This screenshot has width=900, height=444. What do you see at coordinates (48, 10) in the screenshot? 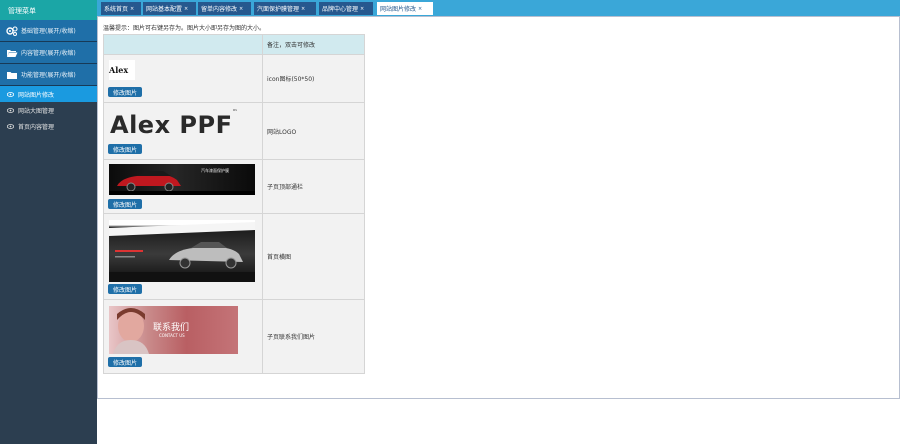
I see `sidebar-title: 管理菜单` at bounding box center [48, 10].